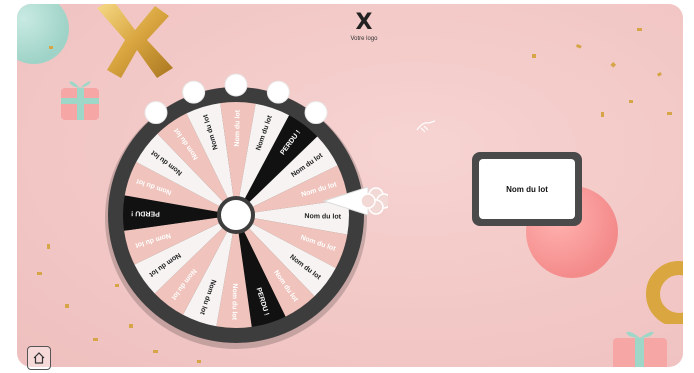 This screenshot has height=373, width=694. I want to click on pointer-leaf, so click(368, 201).